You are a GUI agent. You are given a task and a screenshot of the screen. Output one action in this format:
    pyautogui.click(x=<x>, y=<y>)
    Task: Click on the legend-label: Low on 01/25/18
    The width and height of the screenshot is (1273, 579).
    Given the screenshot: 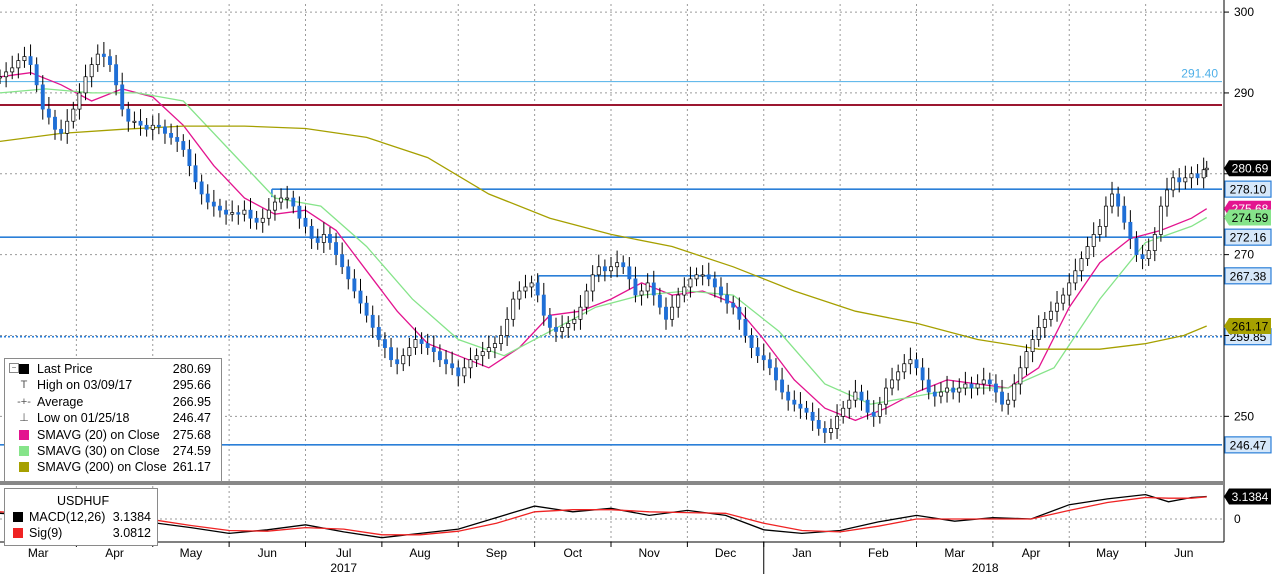 What is the action you would take?
    pyautogui.click(x=83, y=418)
    